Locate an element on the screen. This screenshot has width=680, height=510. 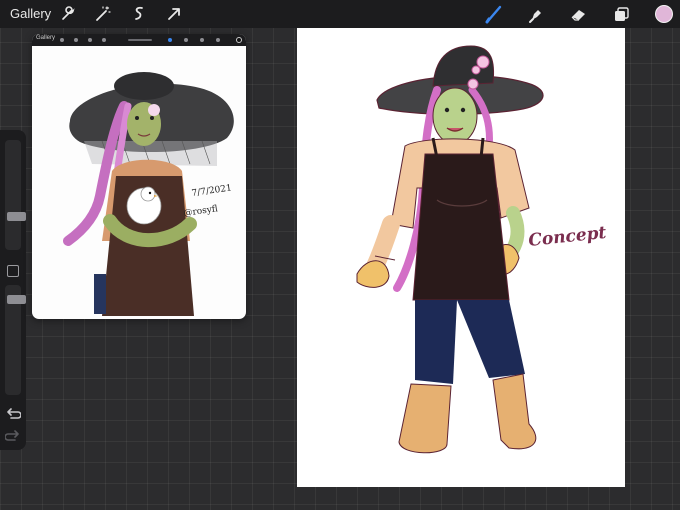
top-toolbar: Gallery is located at coordinates (340, 14).